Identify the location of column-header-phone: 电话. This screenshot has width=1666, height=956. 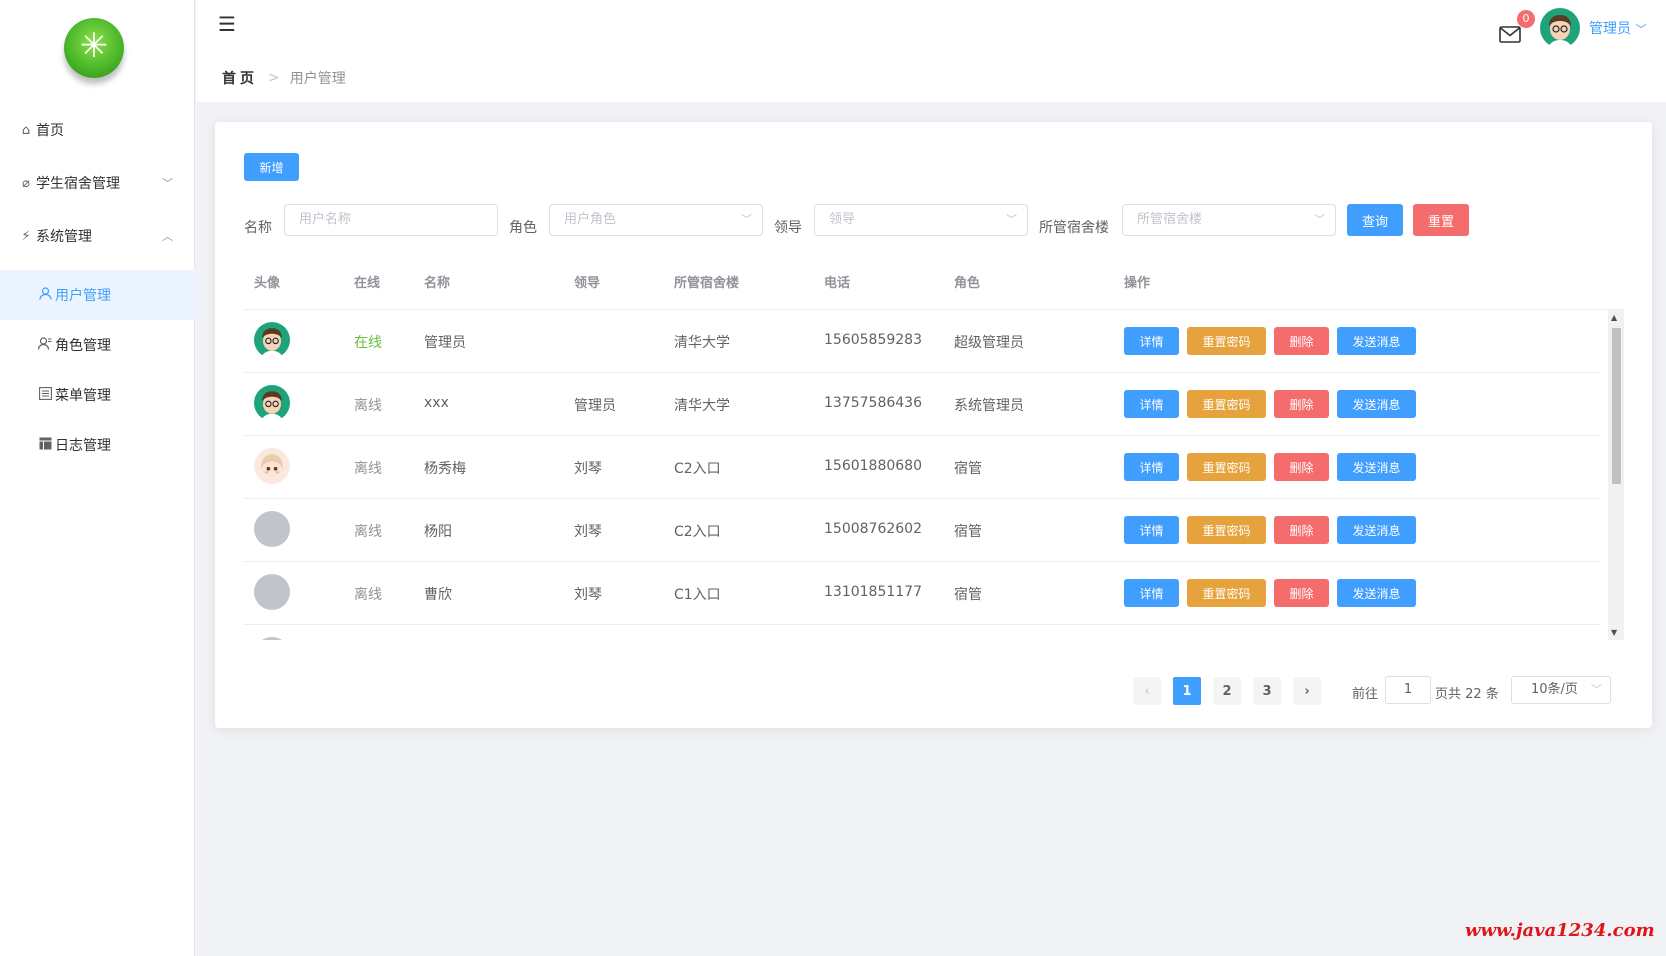
(837, 283).